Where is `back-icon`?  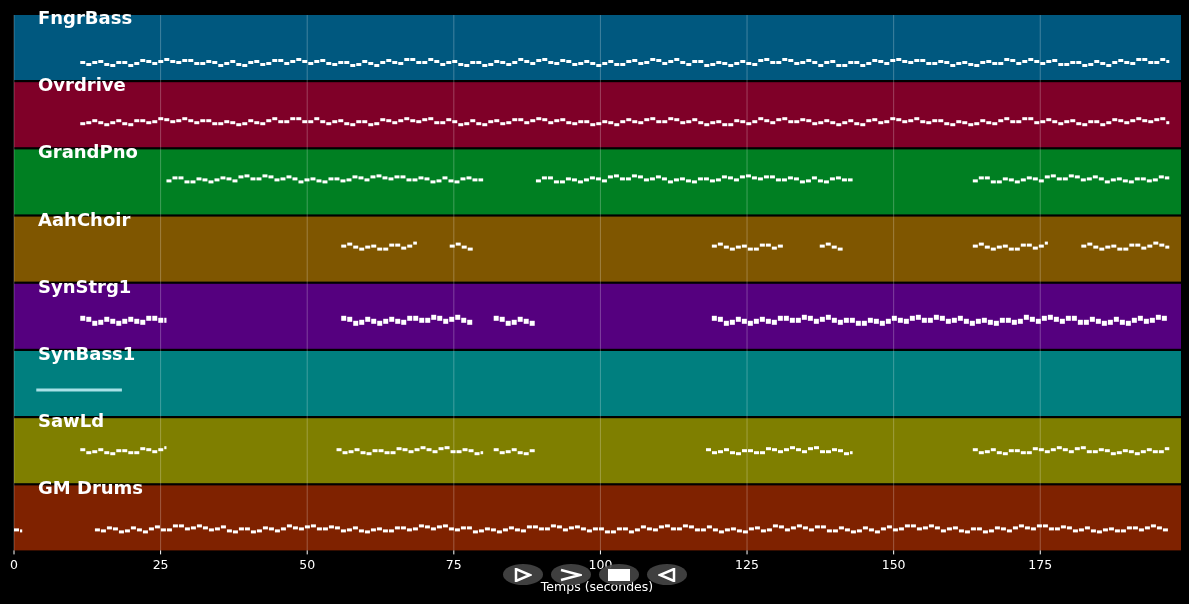 back-icon is located at coordinates (667, 574).